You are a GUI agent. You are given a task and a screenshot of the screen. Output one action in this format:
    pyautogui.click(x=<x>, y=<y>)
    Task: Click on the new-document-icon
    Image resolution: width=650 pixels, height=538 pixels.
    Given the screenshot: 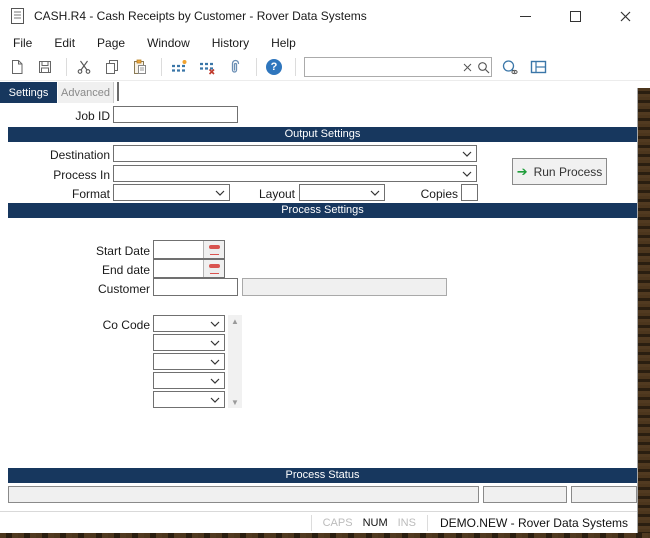 What is the action you would take?
    pyautogui.click(x=17, y=67)
    